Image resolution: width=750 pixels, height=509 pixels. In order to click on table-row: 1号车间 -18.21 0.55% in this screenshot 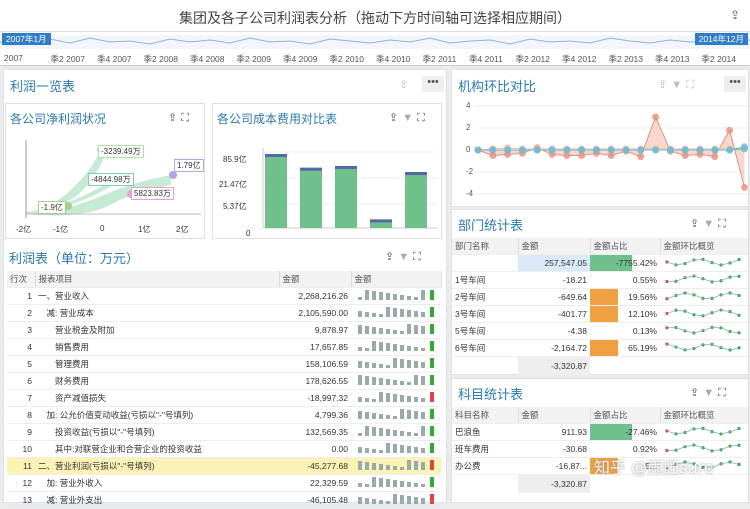, I will do `click(600, 280)`.